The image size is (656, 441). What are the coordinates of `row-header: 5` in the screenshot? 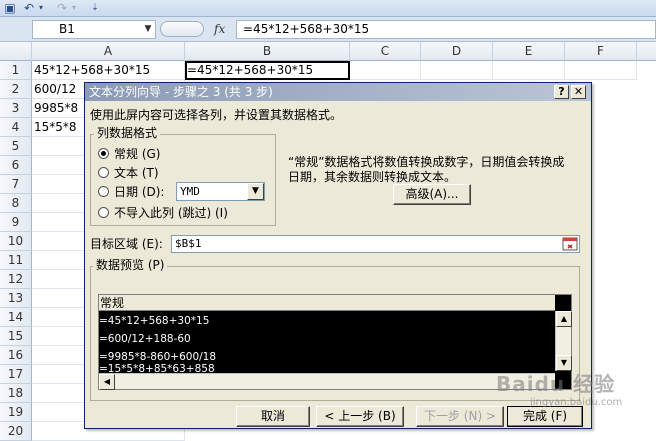 It's located at (16, 146).